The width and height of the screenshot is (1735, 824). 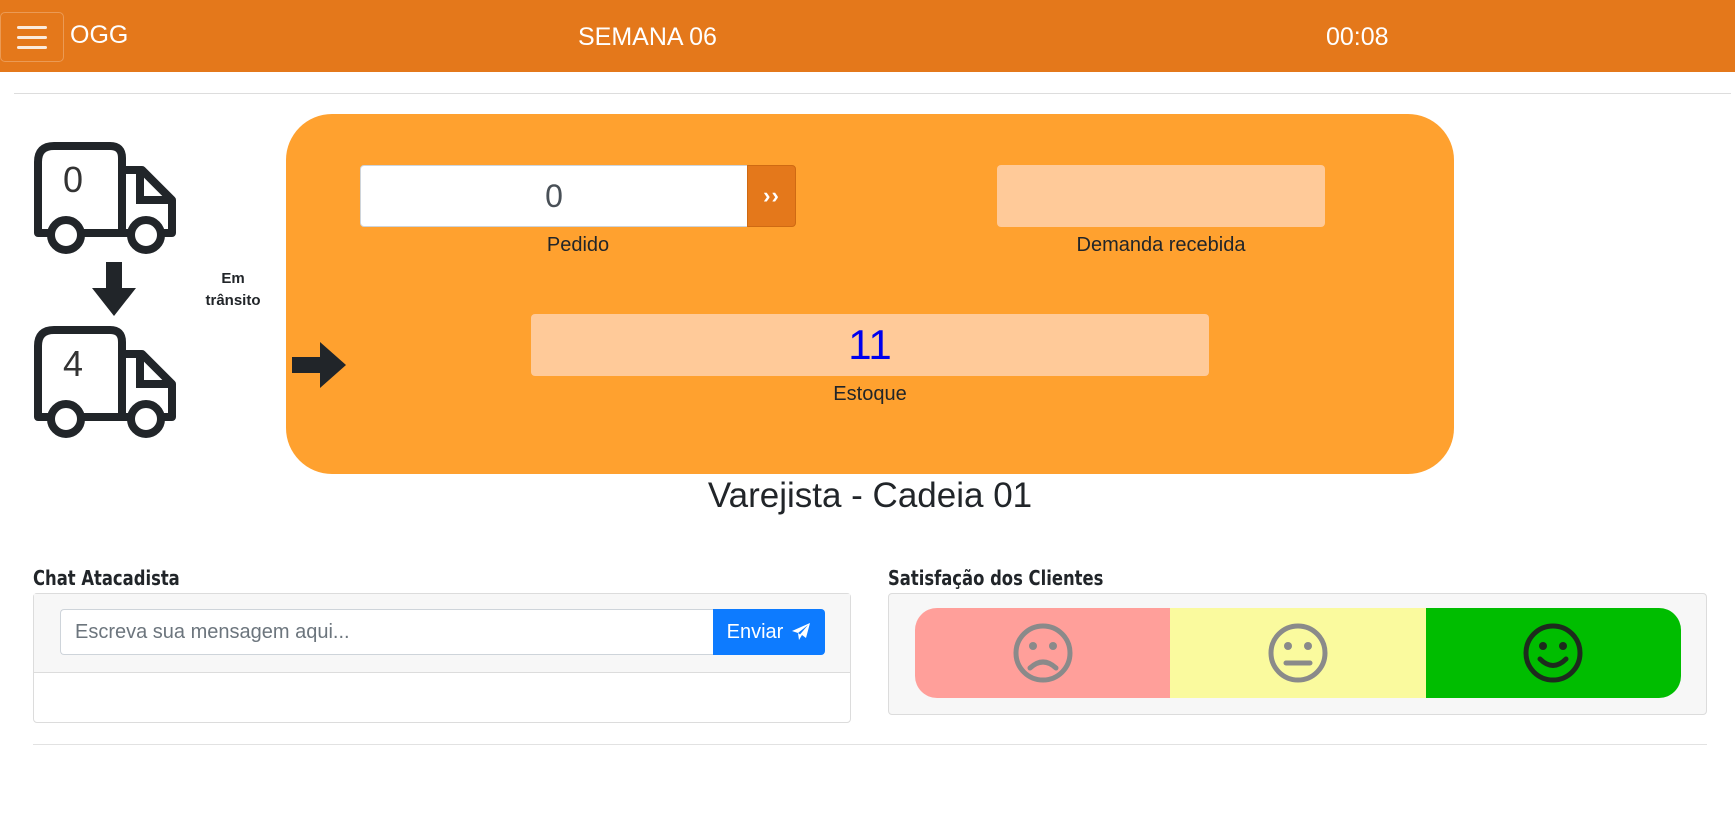 I want to click on footer-divider, so click(x=870, y=744).